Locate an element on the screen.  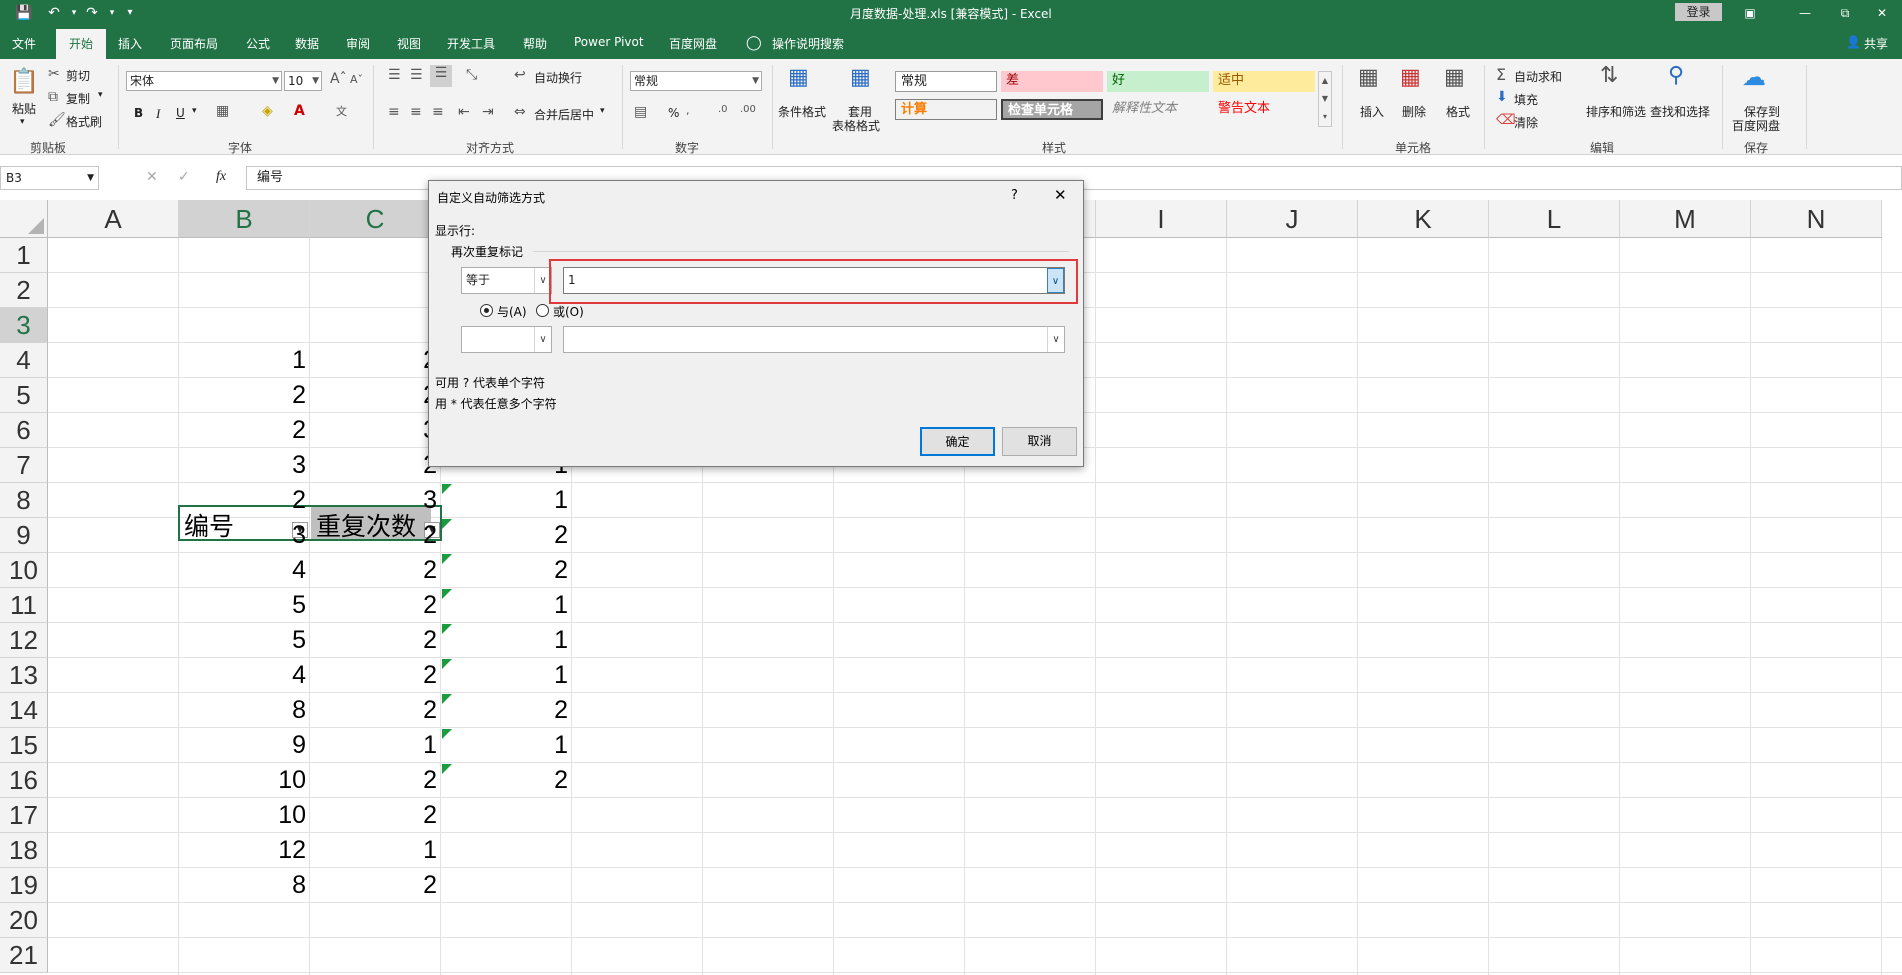
column-header-a: A is located at coordinates (113, 219).